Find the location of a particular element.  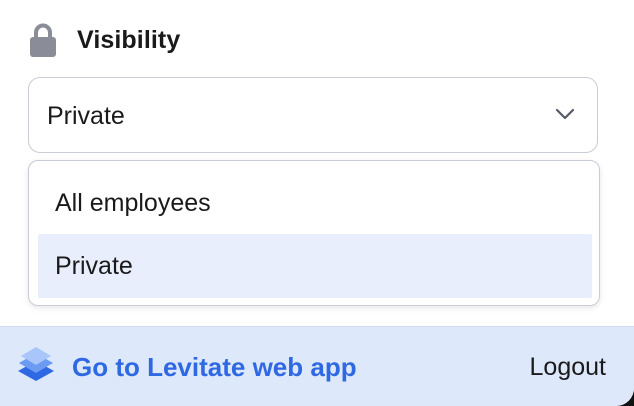

option-all-employees: All employees is located at coordinates (315, 203).